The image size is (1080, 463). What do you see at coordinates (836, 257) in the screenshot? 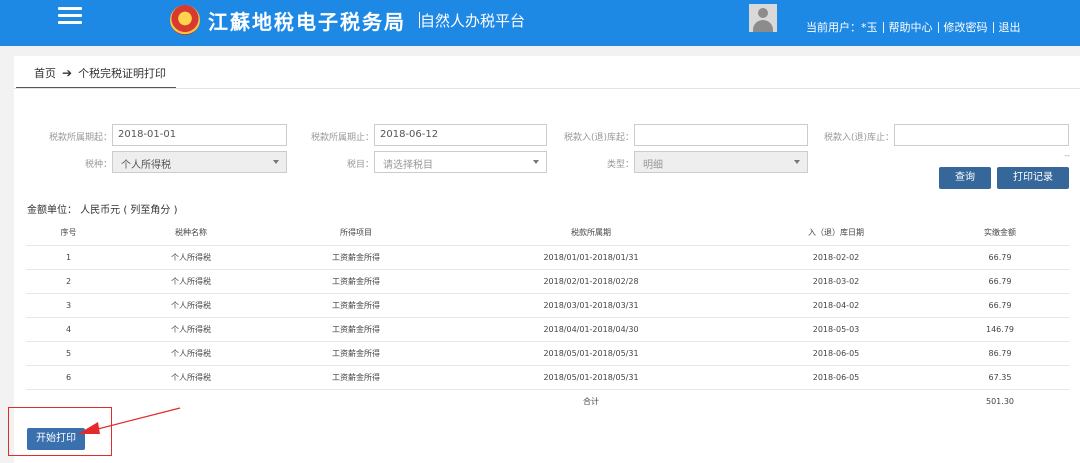
I see `storage-date-cell: 2018-02-02` at bounding box center [836, 257].